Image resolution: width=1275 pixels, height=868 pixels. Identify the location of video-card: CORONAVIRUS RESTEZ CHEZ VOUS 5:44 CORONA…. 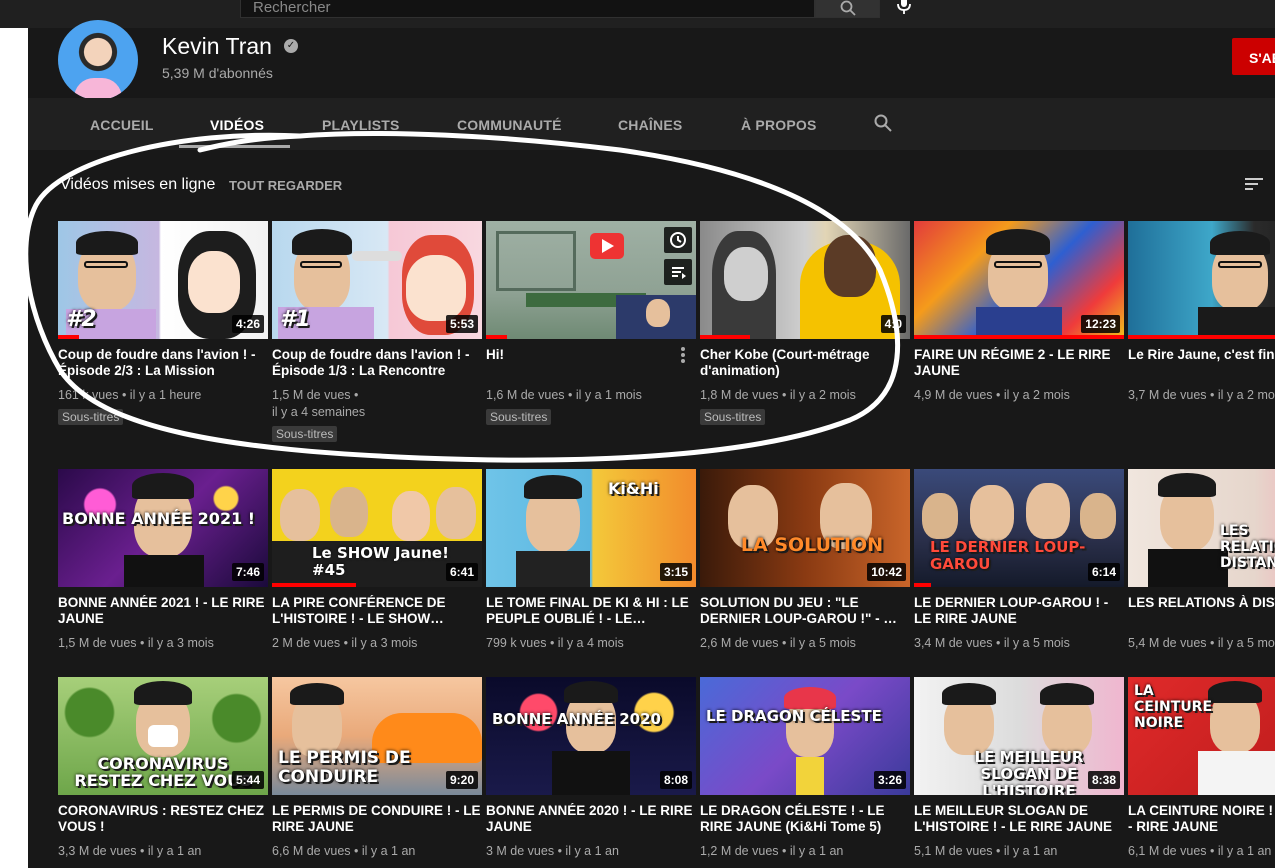
(163, 768).